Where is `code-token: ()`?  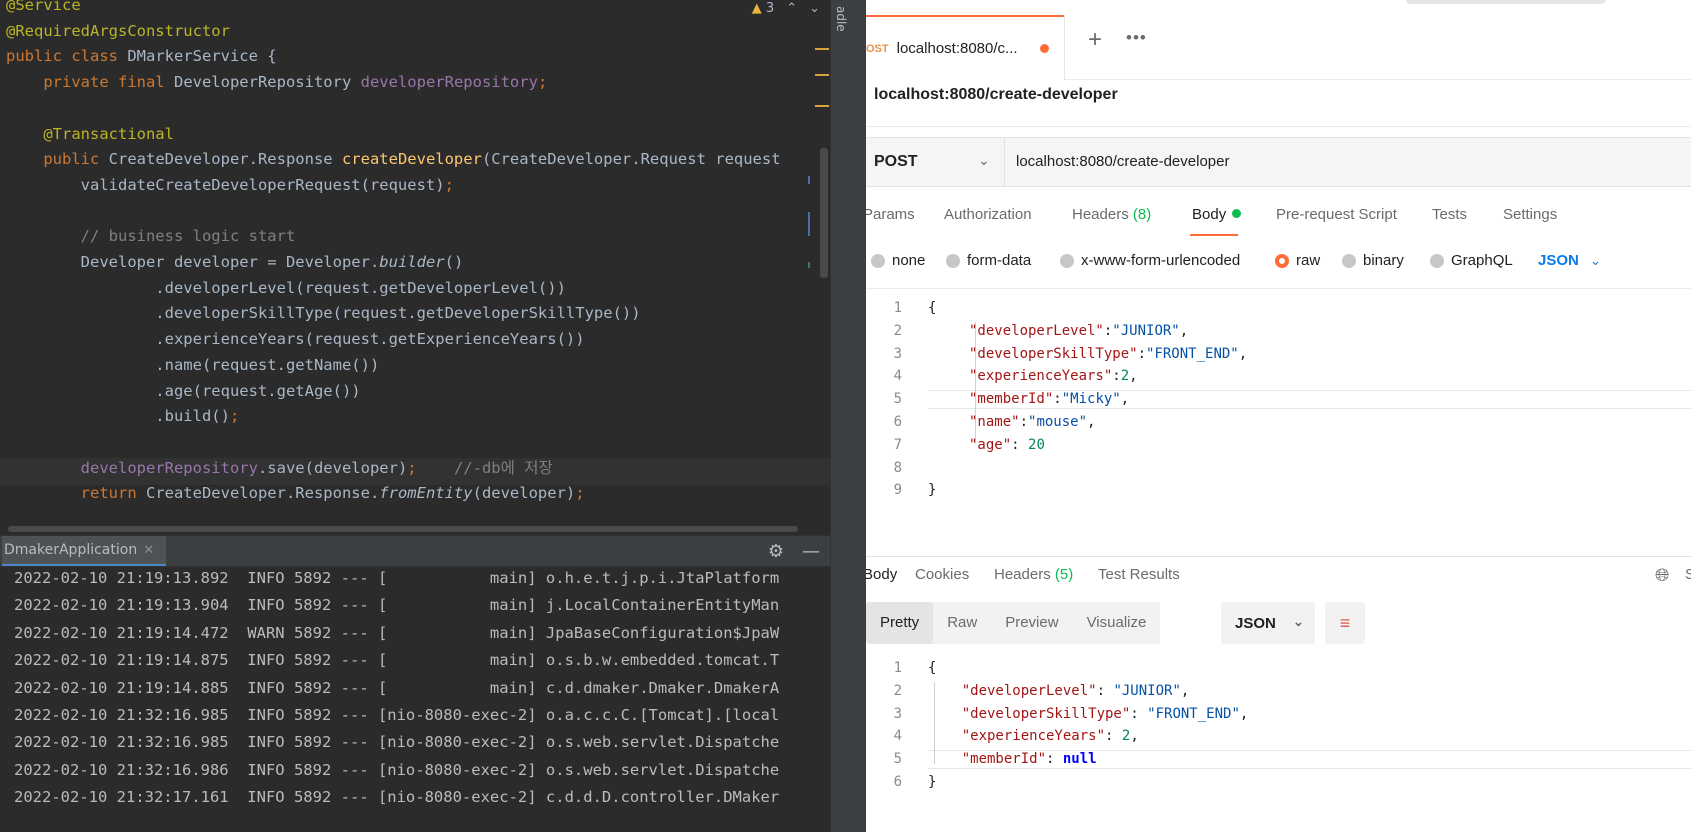 code-token: () is located at coordinates (454, 262).